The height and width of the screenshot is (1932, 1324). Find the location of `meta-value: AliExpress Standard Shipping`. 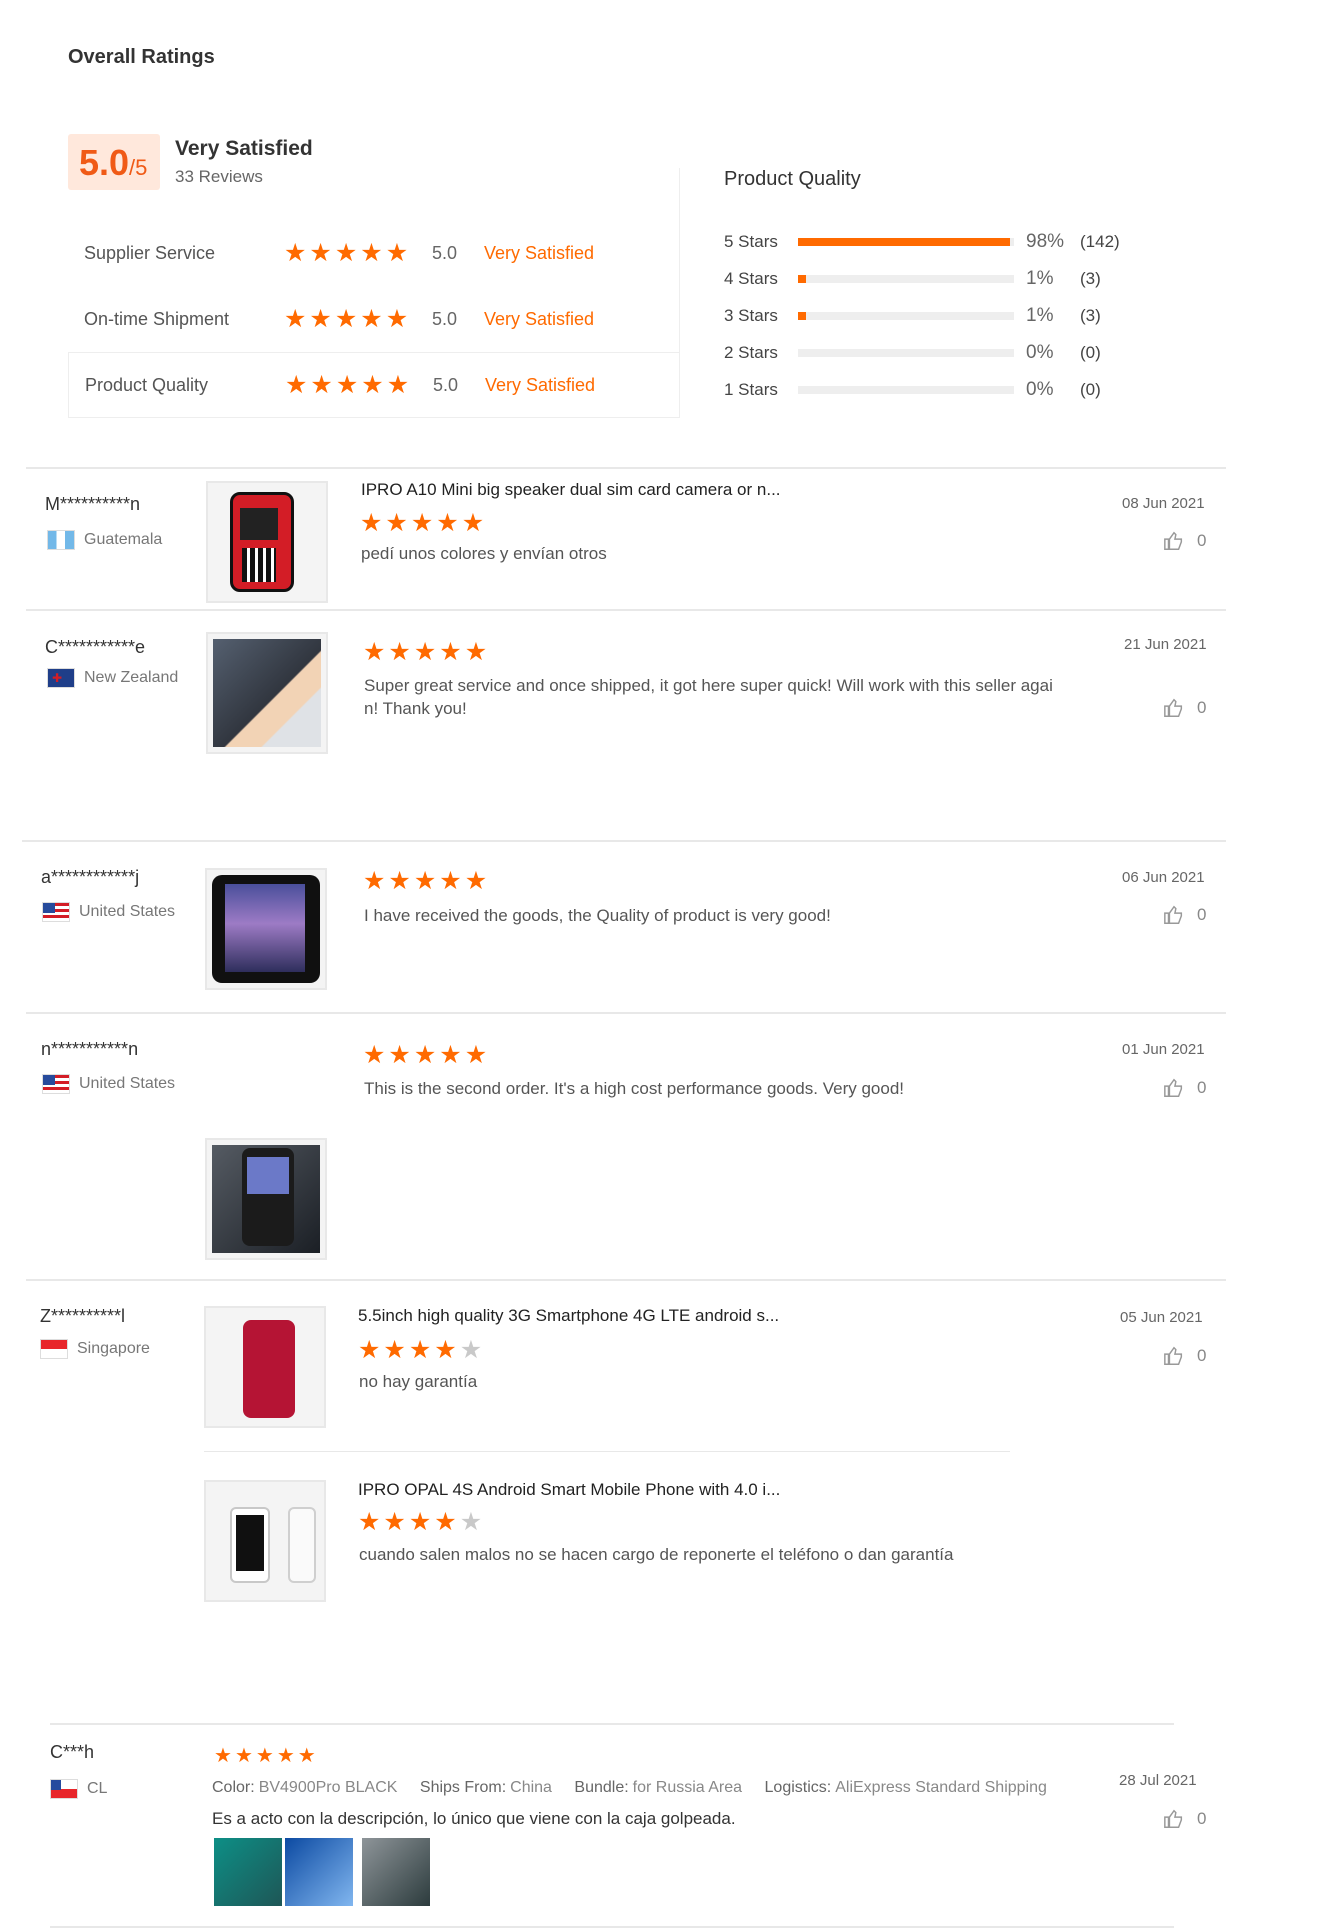

meta-value: AliExpress Standard Shipping is located at coordinates (941, 1787).